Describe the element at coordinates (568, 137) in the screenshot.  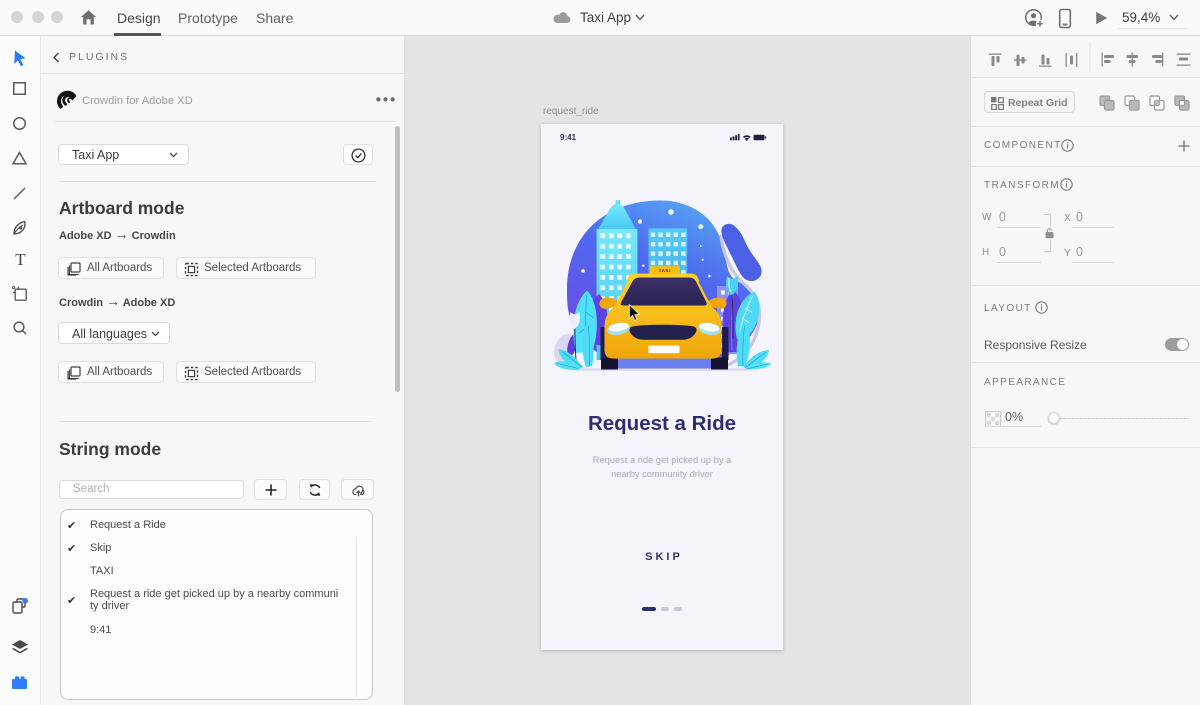
I see `svg-text: 9:41` at that location.